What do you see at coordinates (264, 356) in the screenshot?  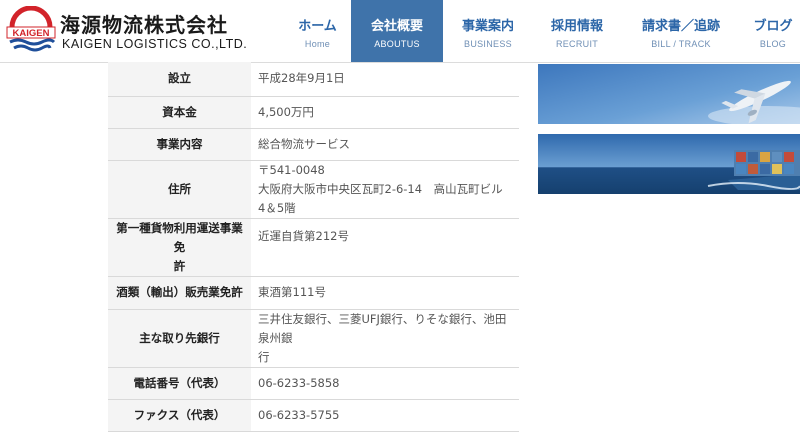 I see `banks-line2: 行` at bounding box center [264, 356].